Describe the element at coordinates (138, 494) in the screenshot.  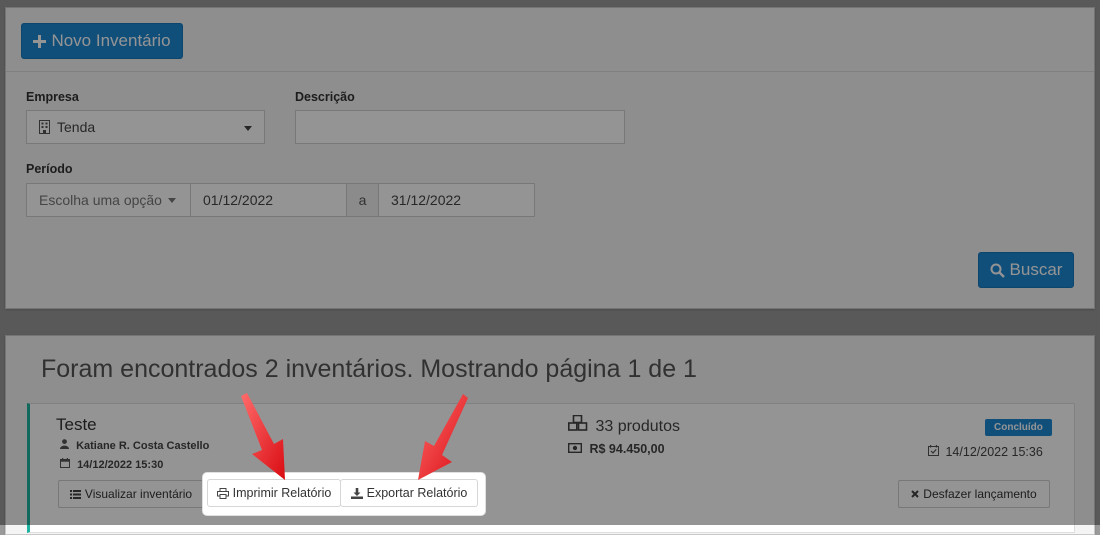
I see `view-inventory-label: Visualizar inventário` at that location.